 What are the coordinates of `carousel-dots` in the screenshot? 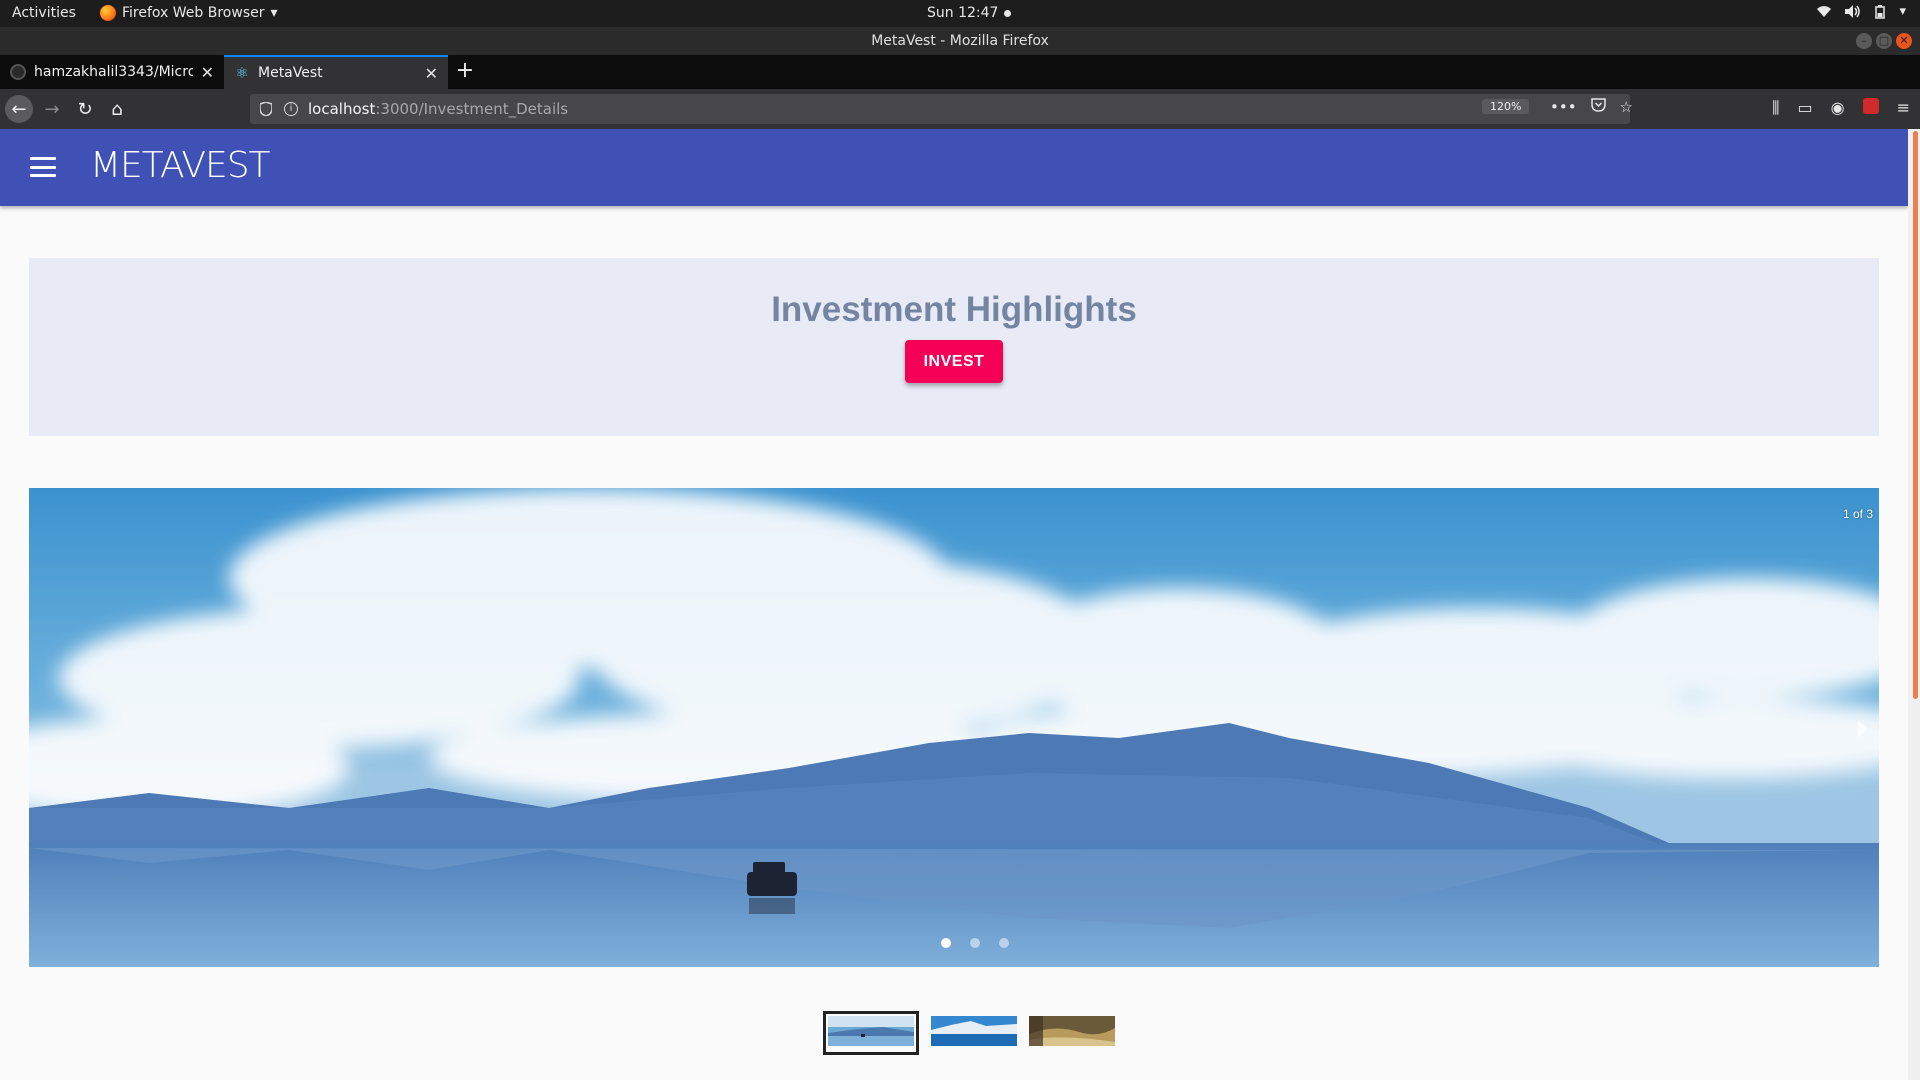 It's located at (975, 943).